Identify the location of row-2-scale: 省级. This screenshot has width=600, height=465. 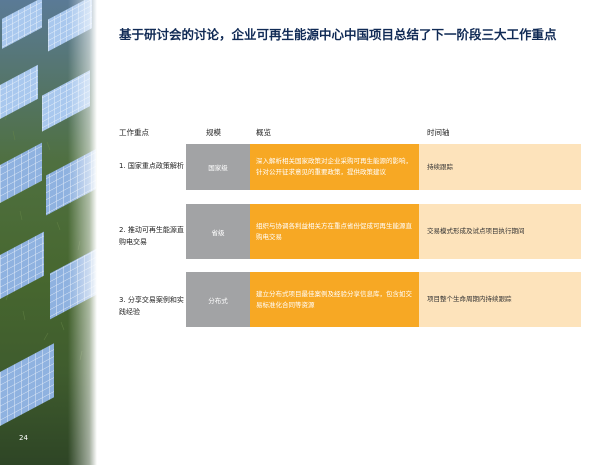
(218, 231).